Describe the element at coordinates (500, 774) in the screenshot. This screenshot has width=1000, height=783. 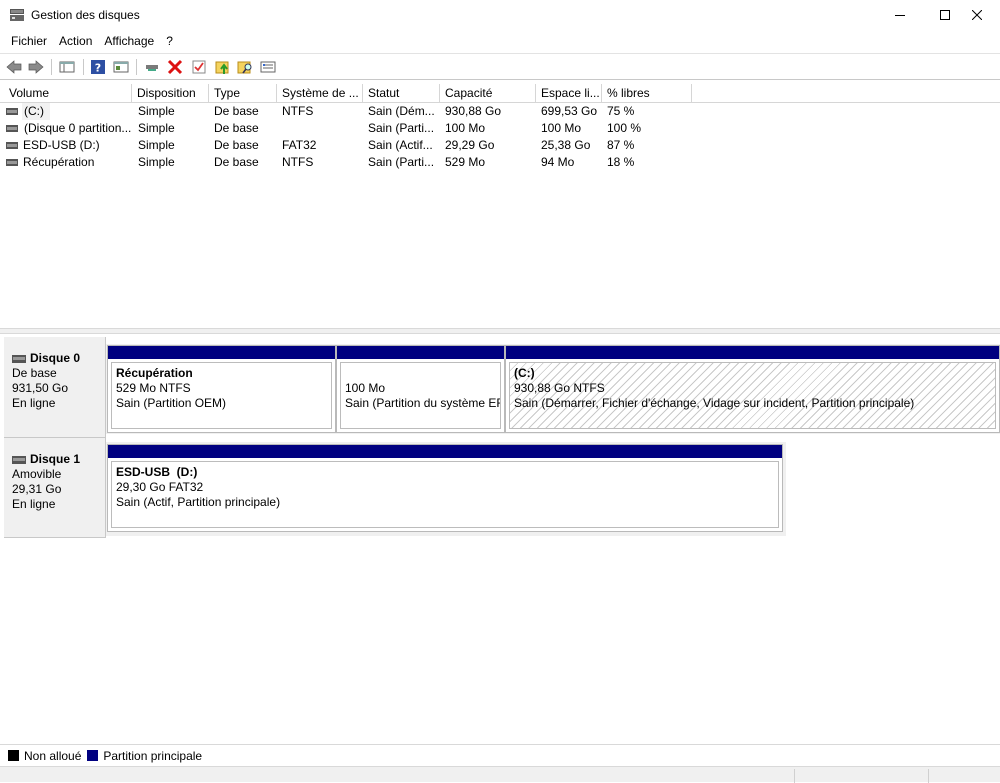
I see `status-bar` at that location.